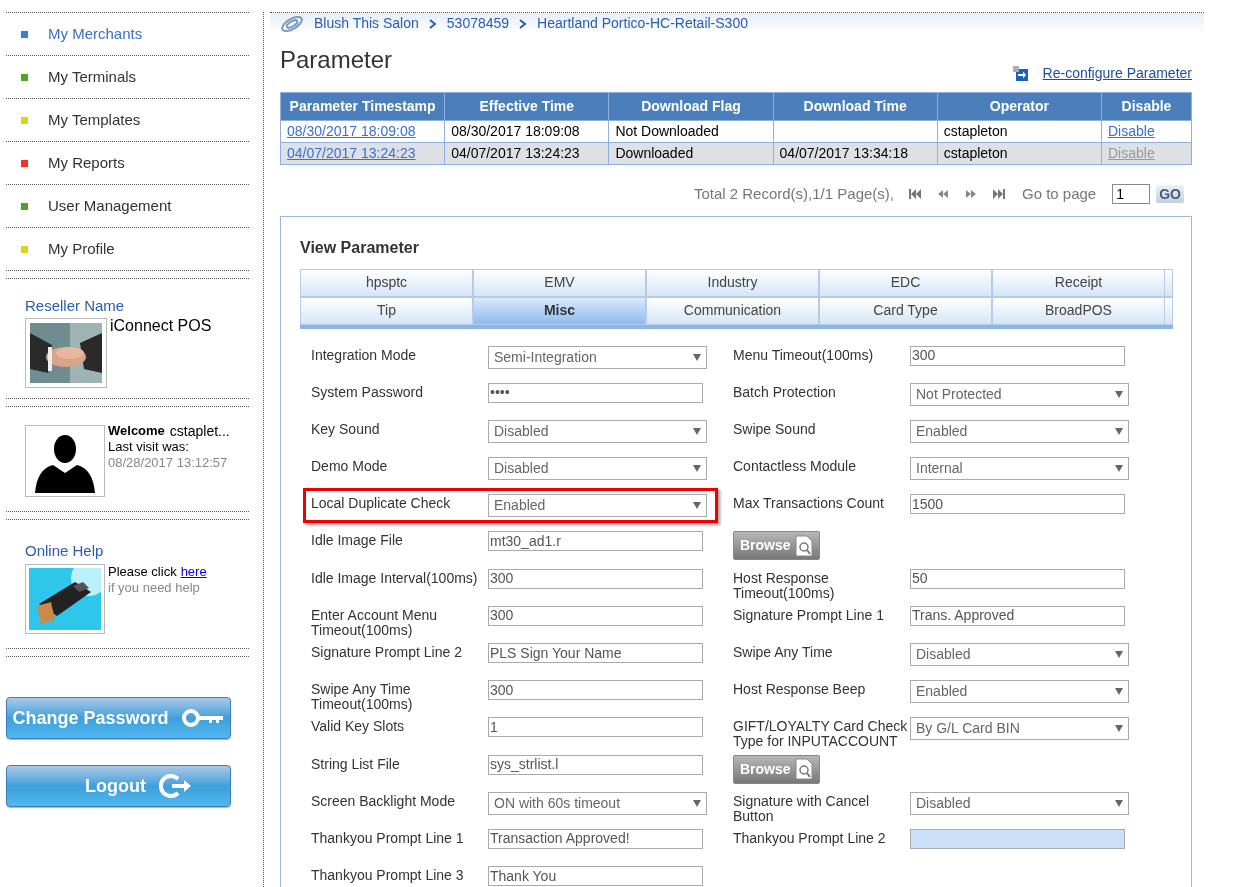 This screenshot has width=1239, height=887. I want to click on last-visit-time: 08/28/2017 13:12:57, so click(168, 463).